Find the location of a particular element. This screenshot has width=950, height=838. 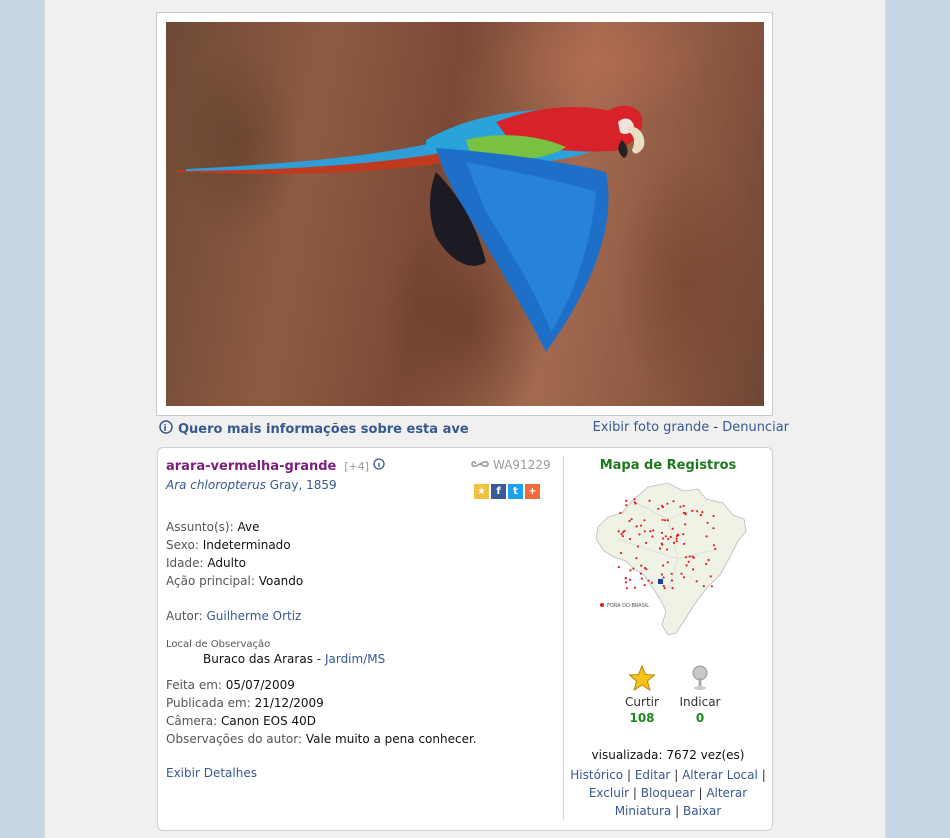

location-city-link: Jardim/MS is located at coordinates (355, 659).